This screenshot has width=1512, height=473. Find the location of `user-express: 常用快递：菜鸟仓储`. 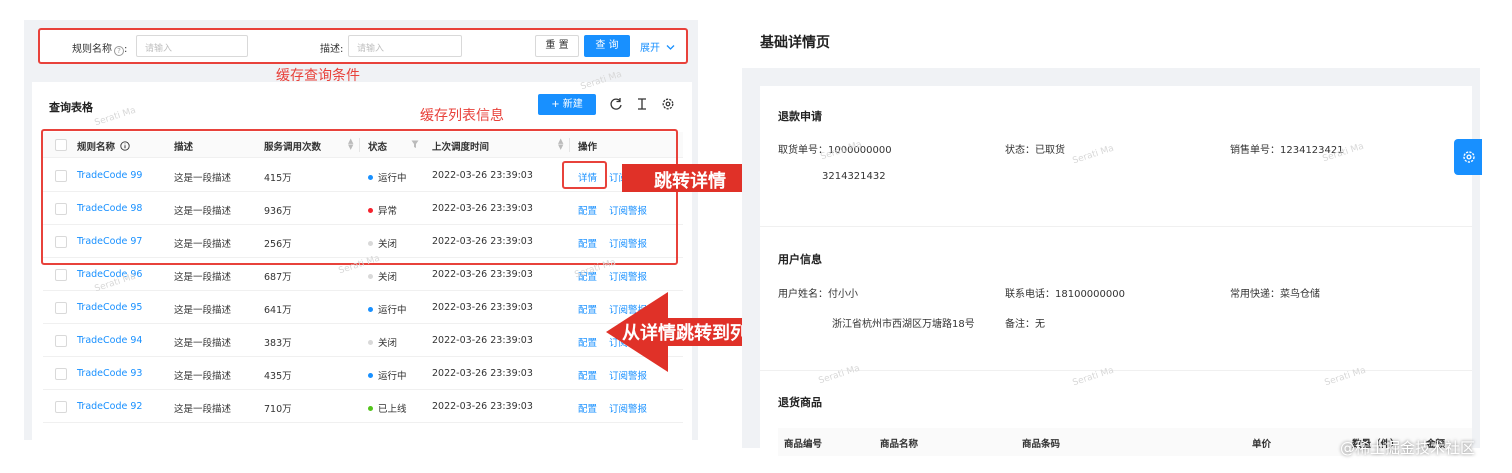

user-express: 常用快递：菜鸟仓储 is located at coordinates (1275, 294).